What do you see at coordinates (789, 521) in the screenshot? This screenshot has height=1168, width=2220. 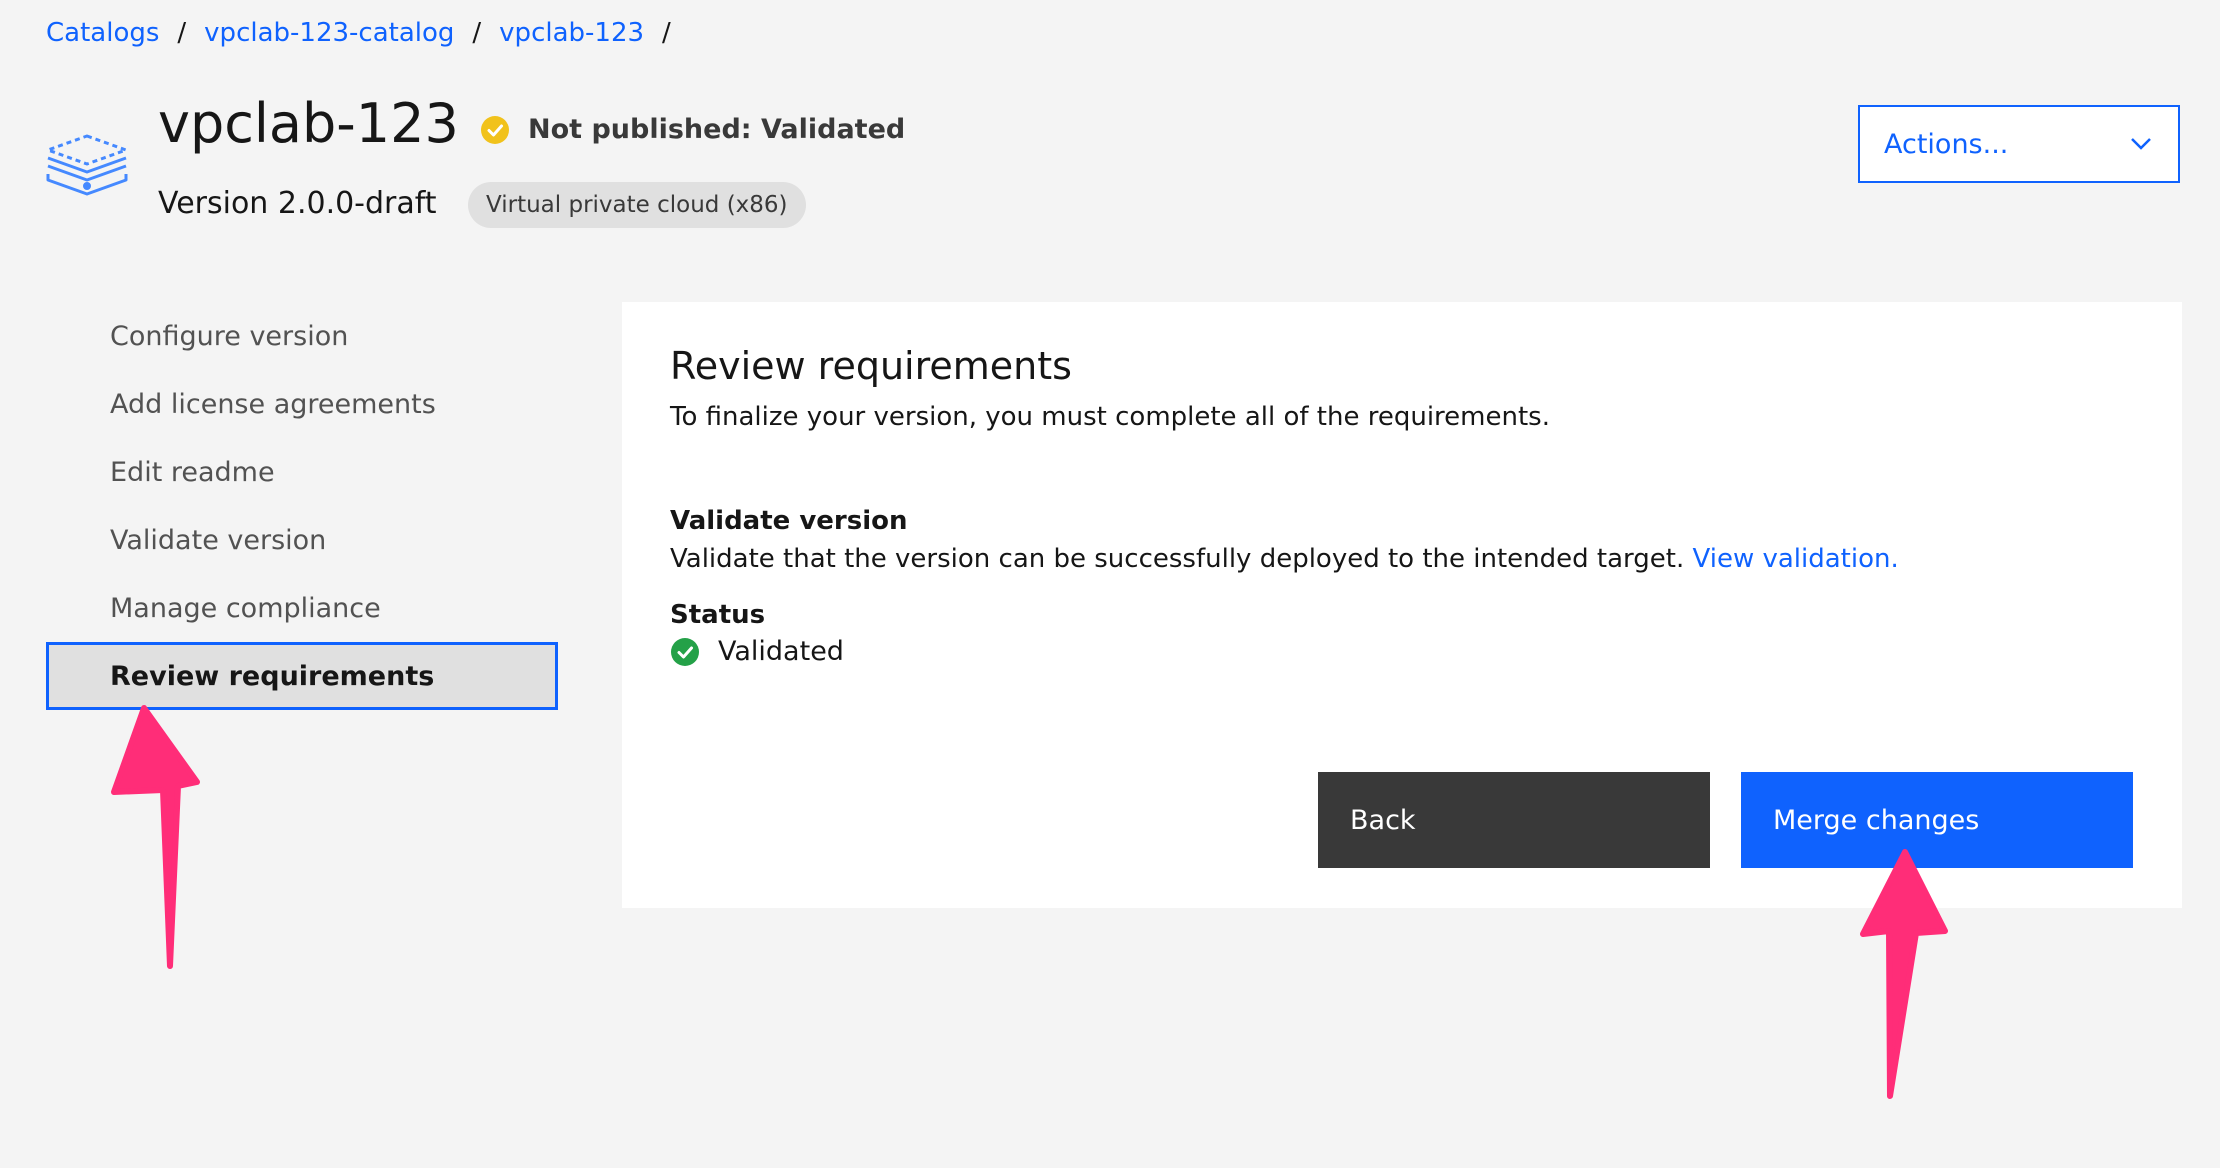 I see `validate-section-title: Validate version` at bounding box center [789, 521].